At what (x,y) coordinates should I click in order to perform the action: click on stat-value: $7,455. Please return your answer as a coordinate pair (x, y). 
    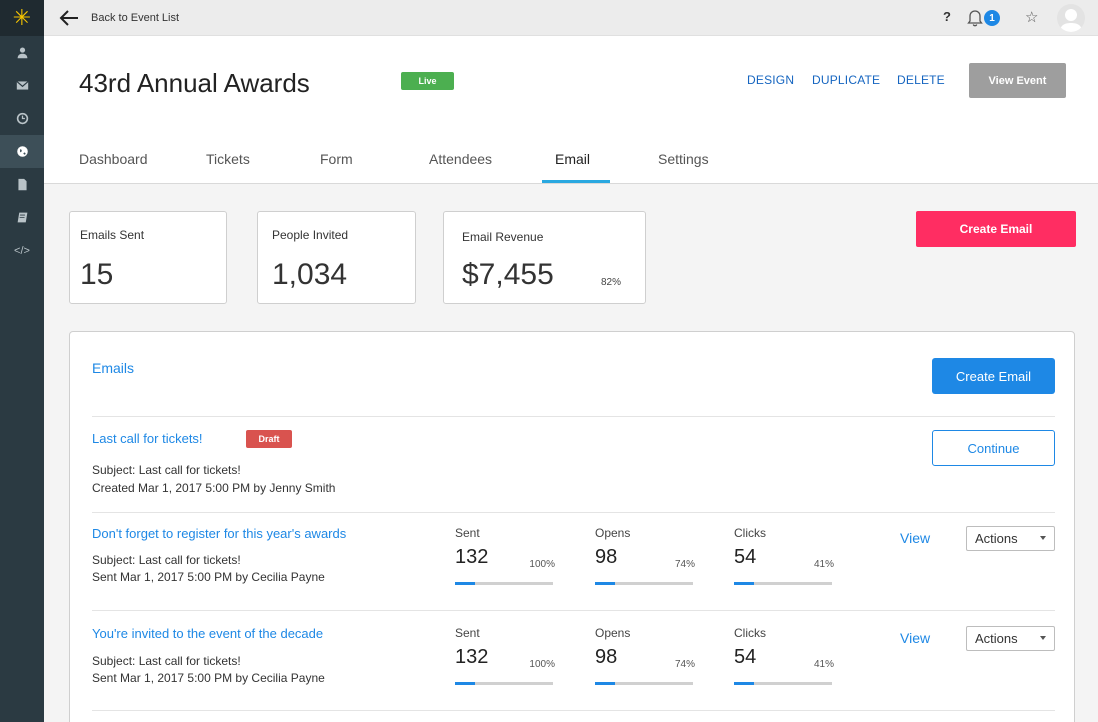
    Looking at the image, I should click on (508, 274).